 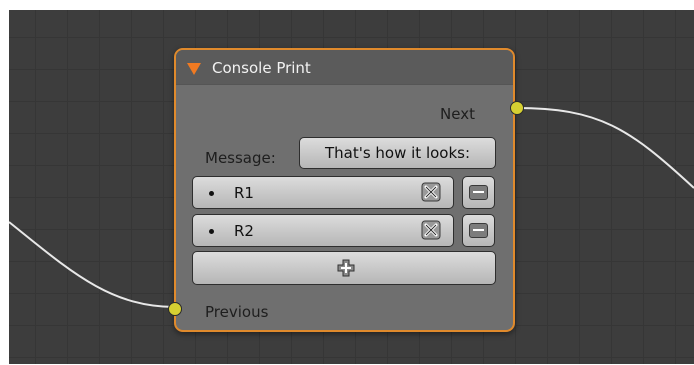 I want to click on list-item-label: R2, so click(x=244, y=231).